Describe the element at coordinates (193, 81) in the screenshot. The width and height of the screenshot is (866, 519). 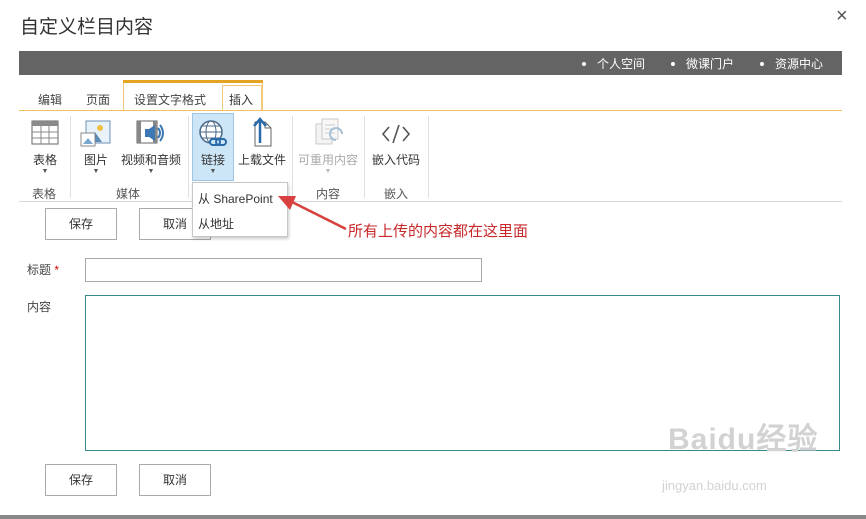
I see `context-tab-accent` at that location.